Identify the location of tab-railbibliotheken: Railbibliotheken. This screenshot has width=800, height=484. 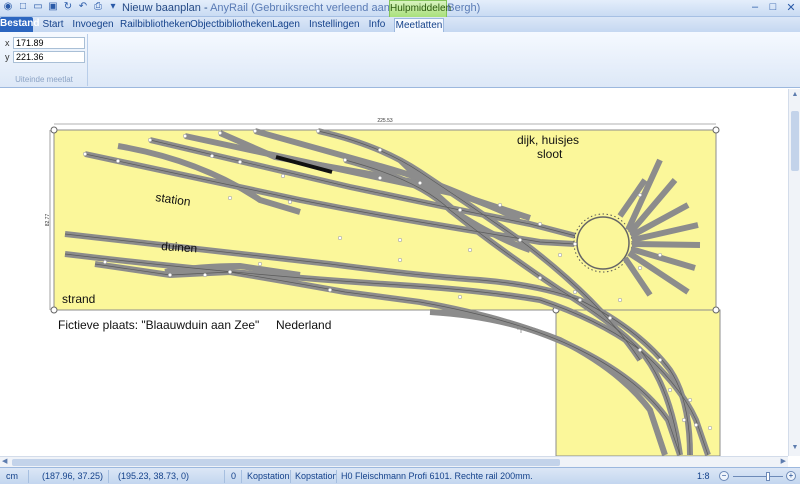
(155, 25).